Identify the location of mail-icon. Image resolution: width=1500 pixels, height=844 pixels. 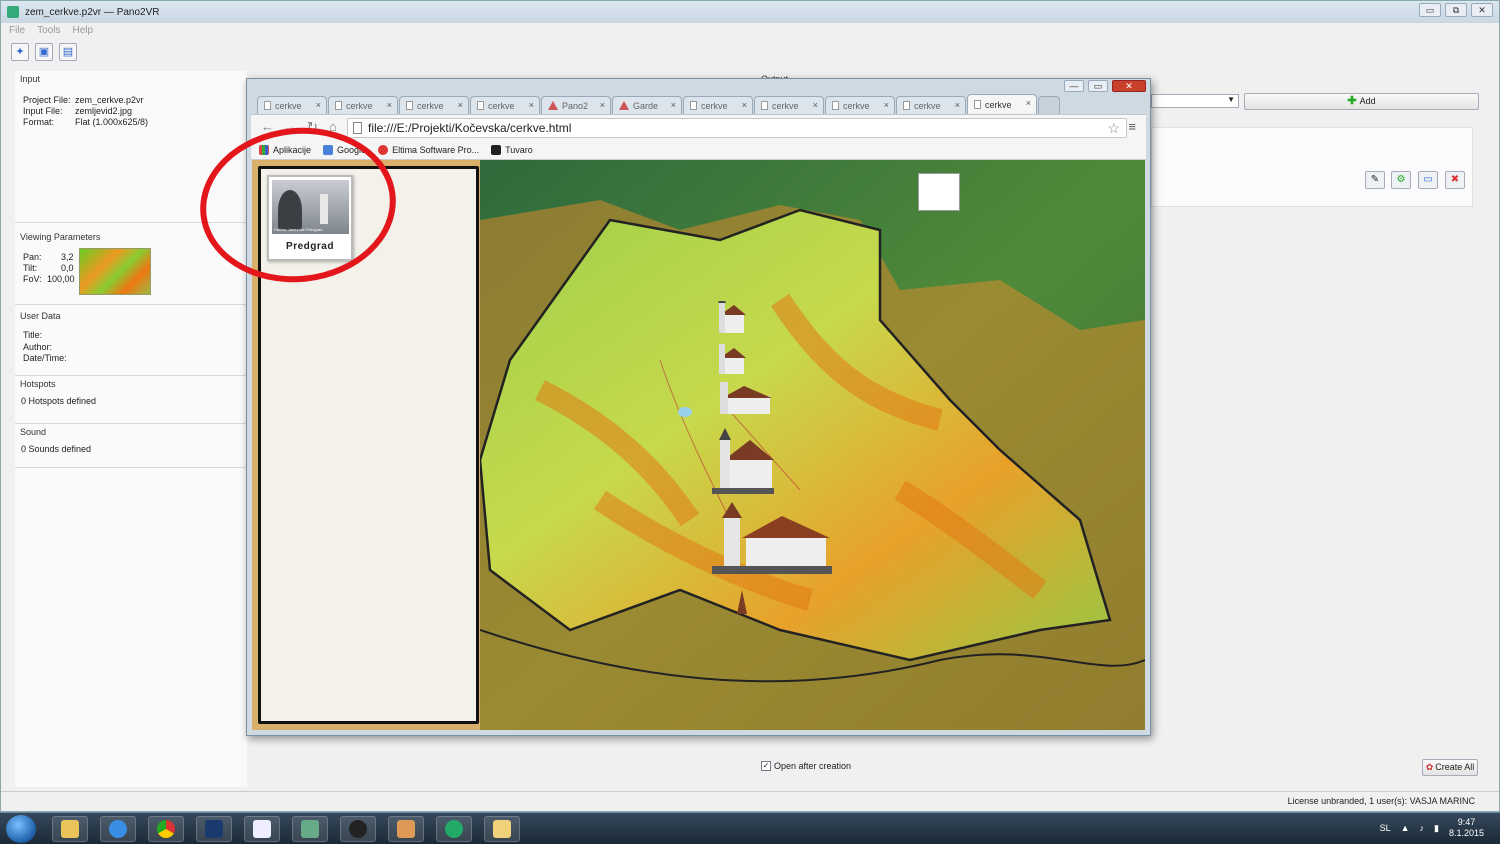
(502, 829).